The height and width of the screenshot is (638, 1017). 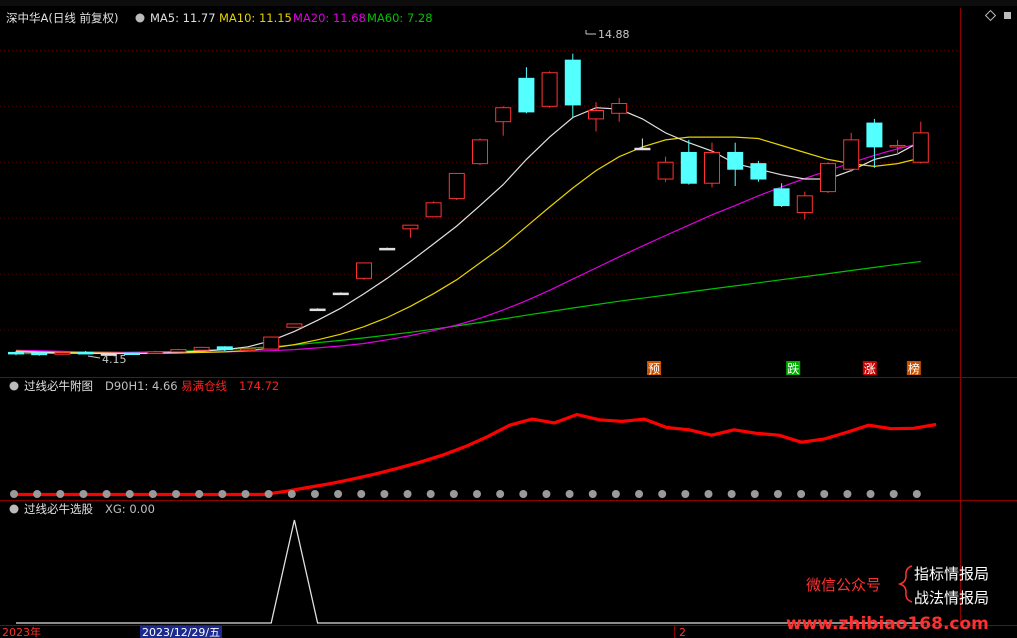 I want to click on footer-date: 2023/12/29/五, so click(x=181, y=632).